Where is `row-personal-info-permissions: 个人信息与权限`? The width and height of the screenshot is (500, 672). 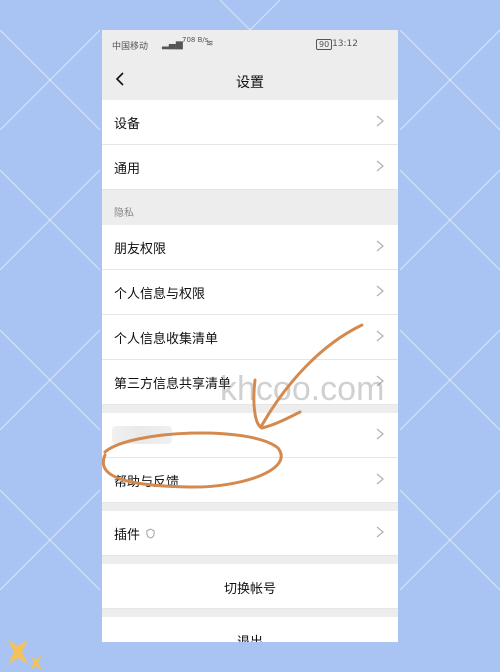 row-personal-info-permissions: 个人信息与权限 is located at coordinates (250, 292).